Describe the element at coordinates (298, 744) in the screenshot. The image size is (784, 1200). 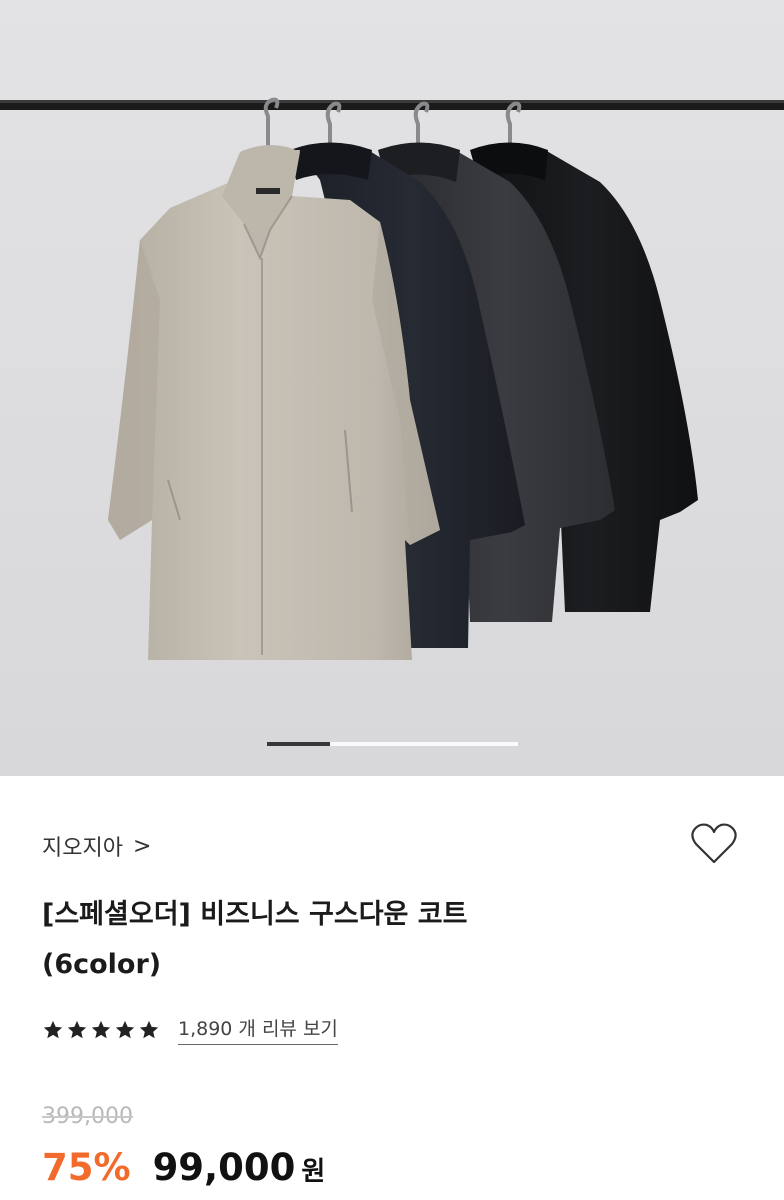
I see `gallery-progress-active` at that location.